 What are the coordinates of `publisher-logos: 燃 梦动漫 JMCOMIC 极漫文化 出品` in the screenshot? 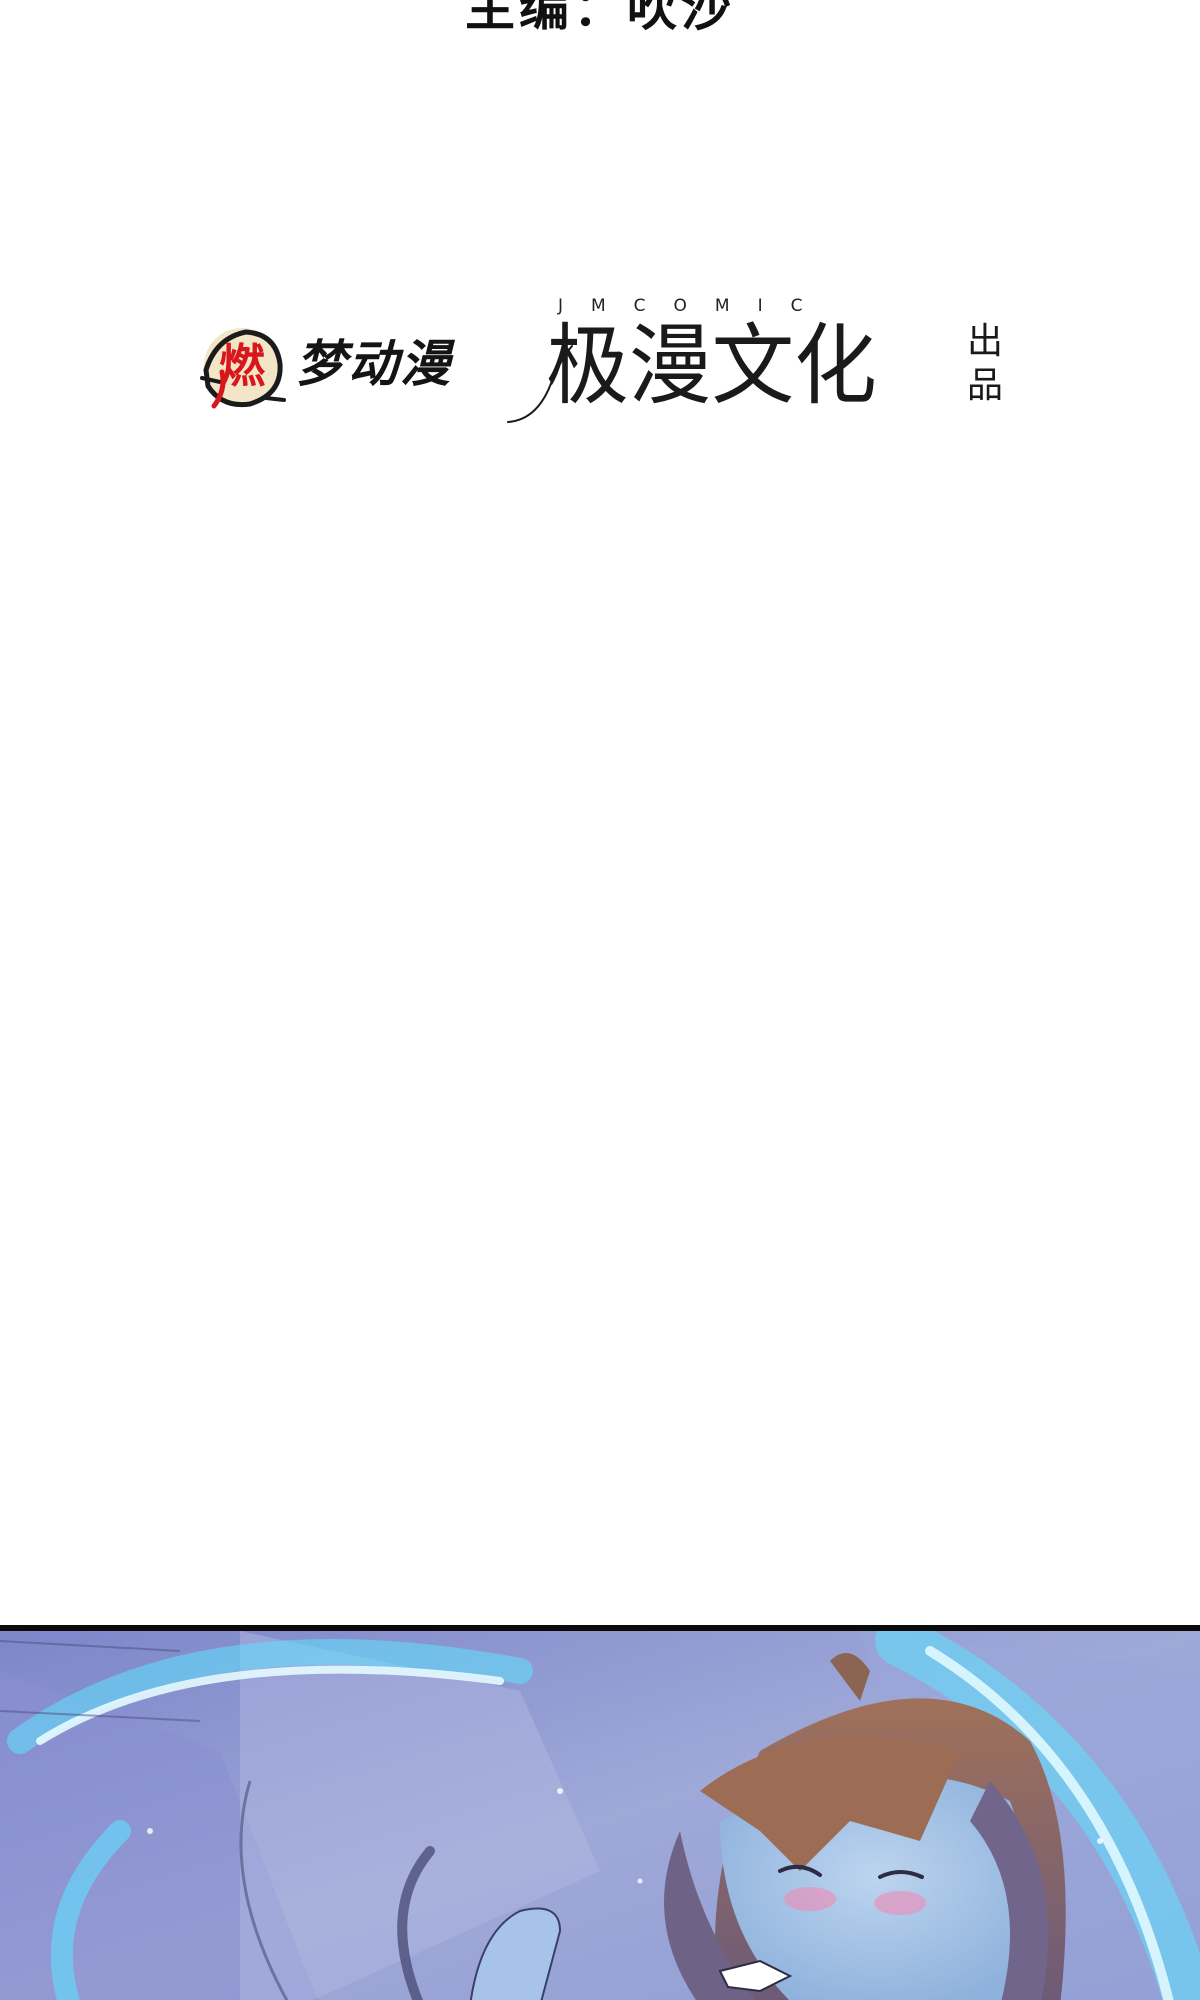 It's located at (600, 365).